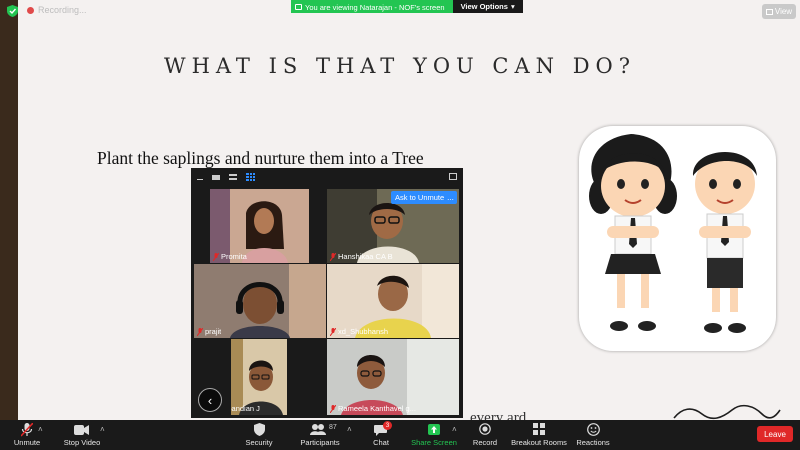 The width and height of the screenshot is (800, 450). What do you see at coordinates (434, 442) in the screenshot?
I see `share-screen-label: Share Screen` at bounding box center [434, 442].